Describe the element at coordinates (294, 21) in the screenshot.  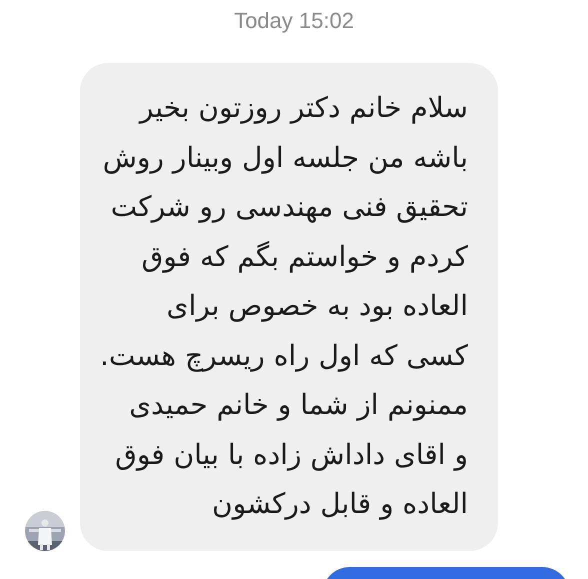
I see `timestamp: Today 15:02` at that location.